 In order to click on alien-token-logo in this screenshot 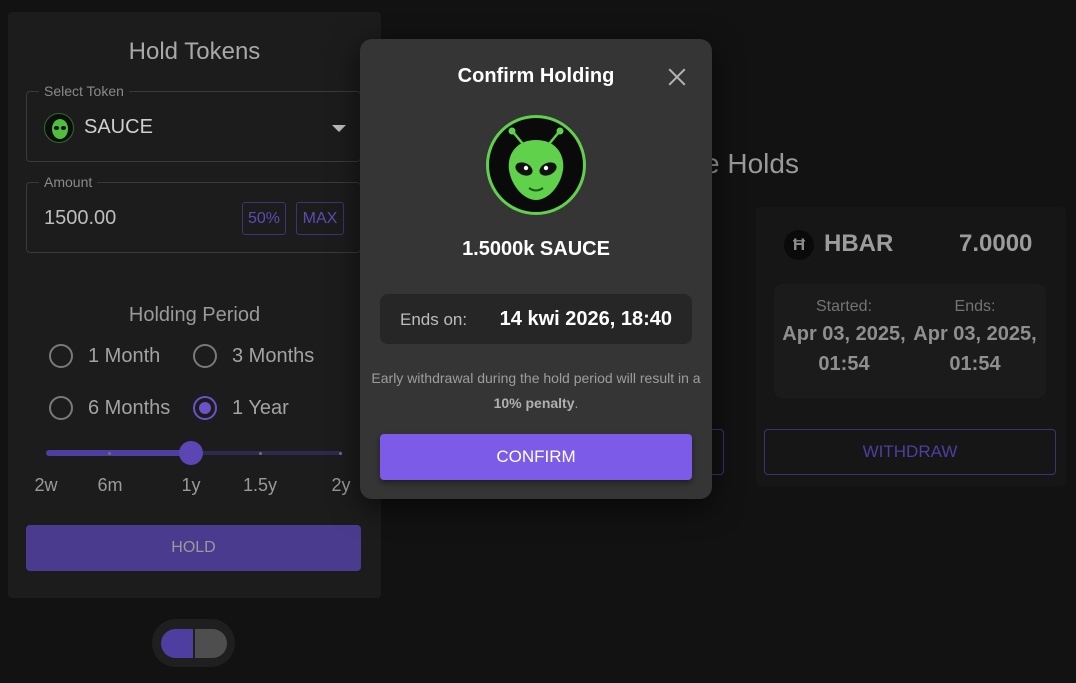, I will do `click(536, 165)`.